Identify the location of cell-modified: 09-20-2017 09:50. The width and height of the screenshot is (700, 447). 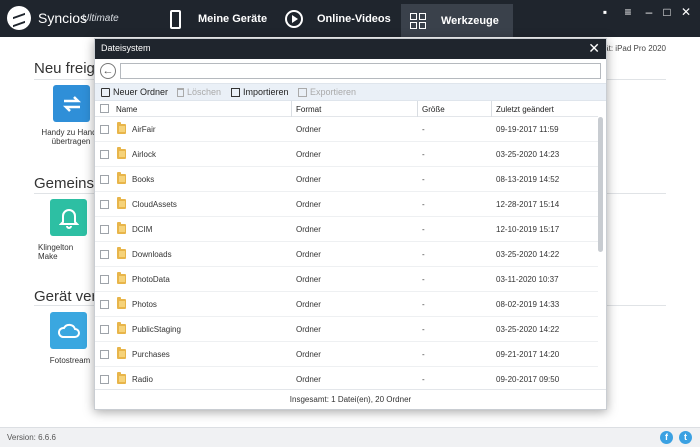
(528, 379).